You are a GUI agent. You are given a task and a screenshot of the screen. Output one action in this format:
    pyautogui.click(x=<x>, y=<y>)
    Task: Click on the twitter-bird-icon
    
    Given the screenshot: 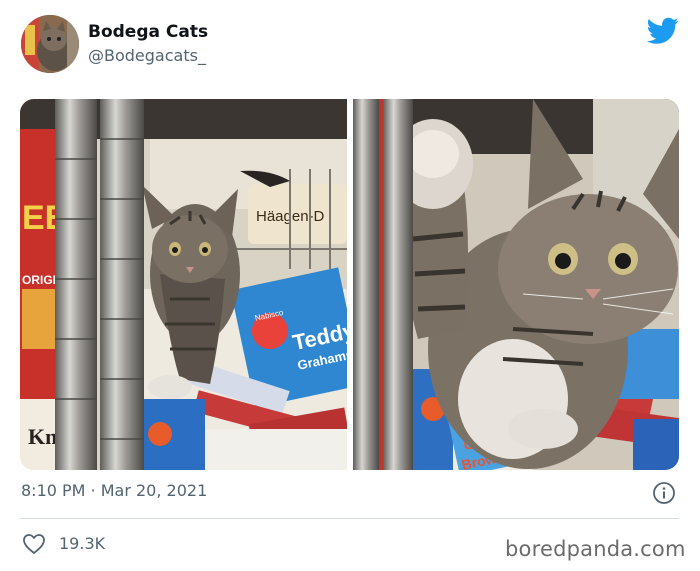 What is the action you would take?
    pyautogui.click(x=663, y=31)
    